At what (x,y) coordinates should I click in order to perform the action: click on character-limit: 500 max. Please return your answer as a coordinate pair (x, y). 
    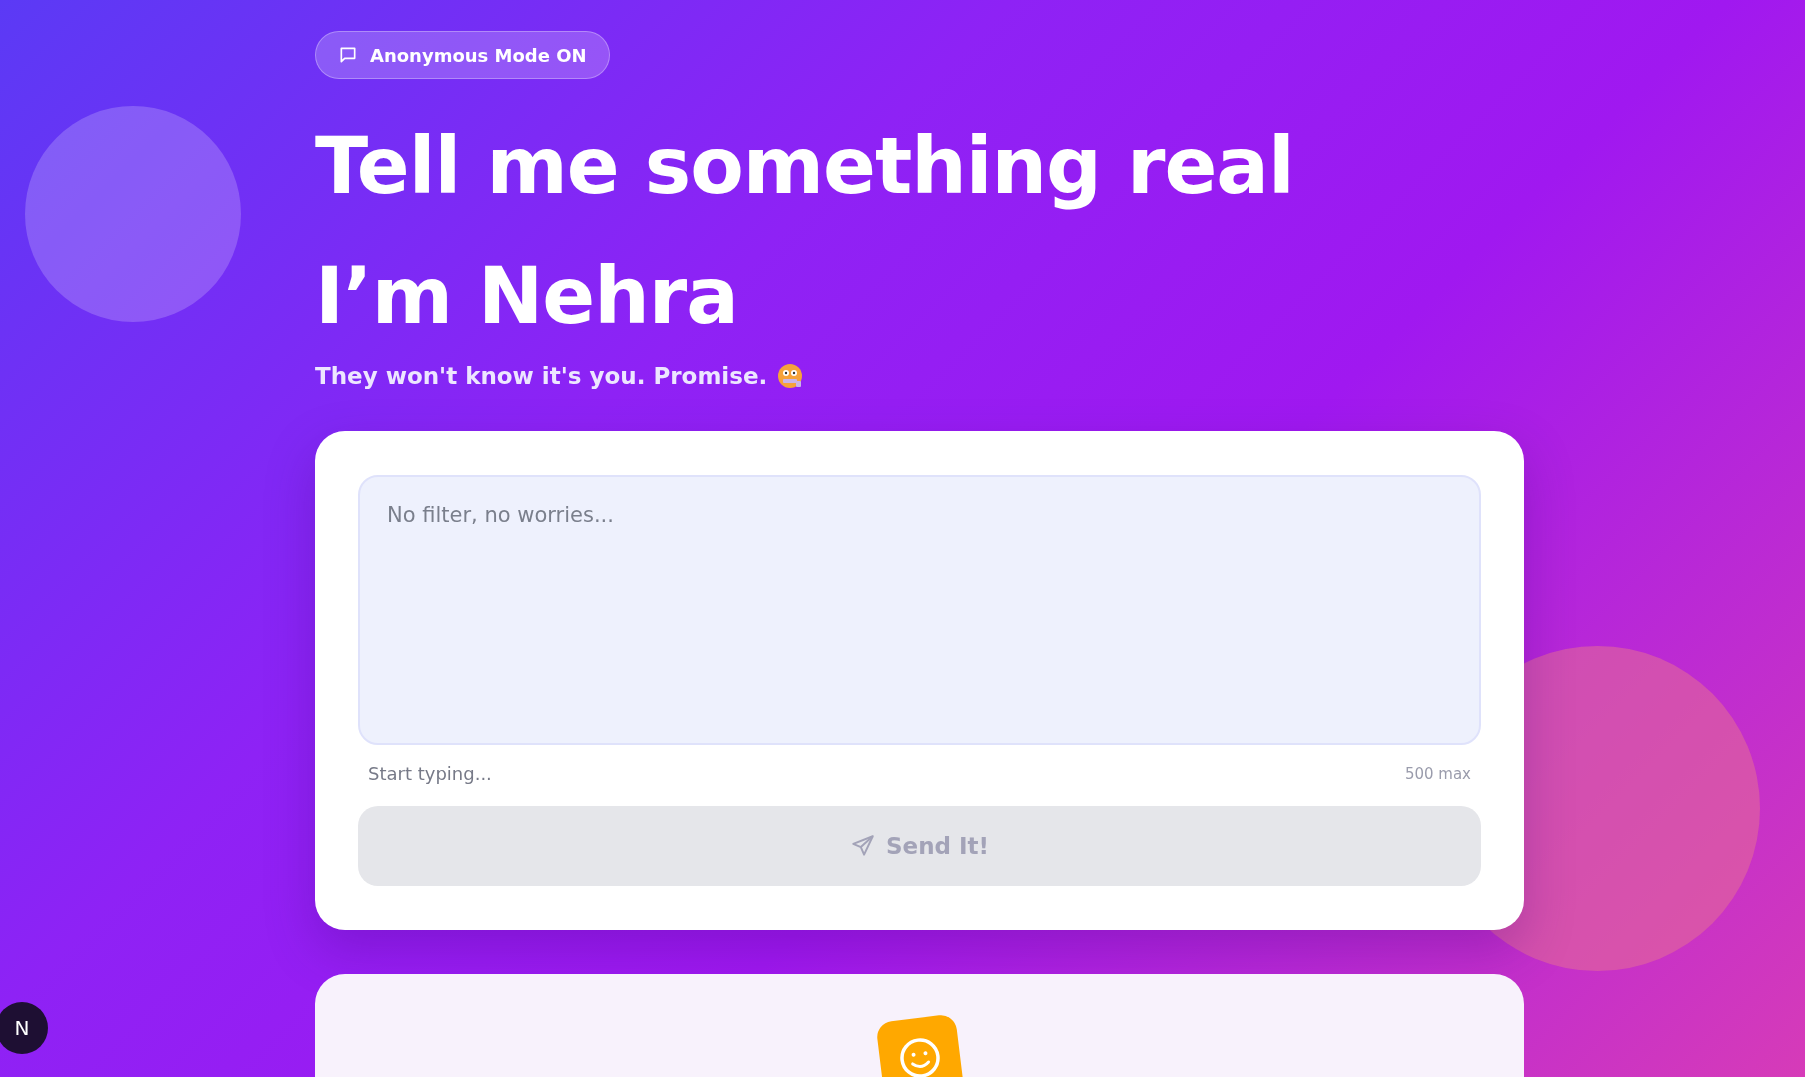
    Looking at the image, I should click on (1437, 773).